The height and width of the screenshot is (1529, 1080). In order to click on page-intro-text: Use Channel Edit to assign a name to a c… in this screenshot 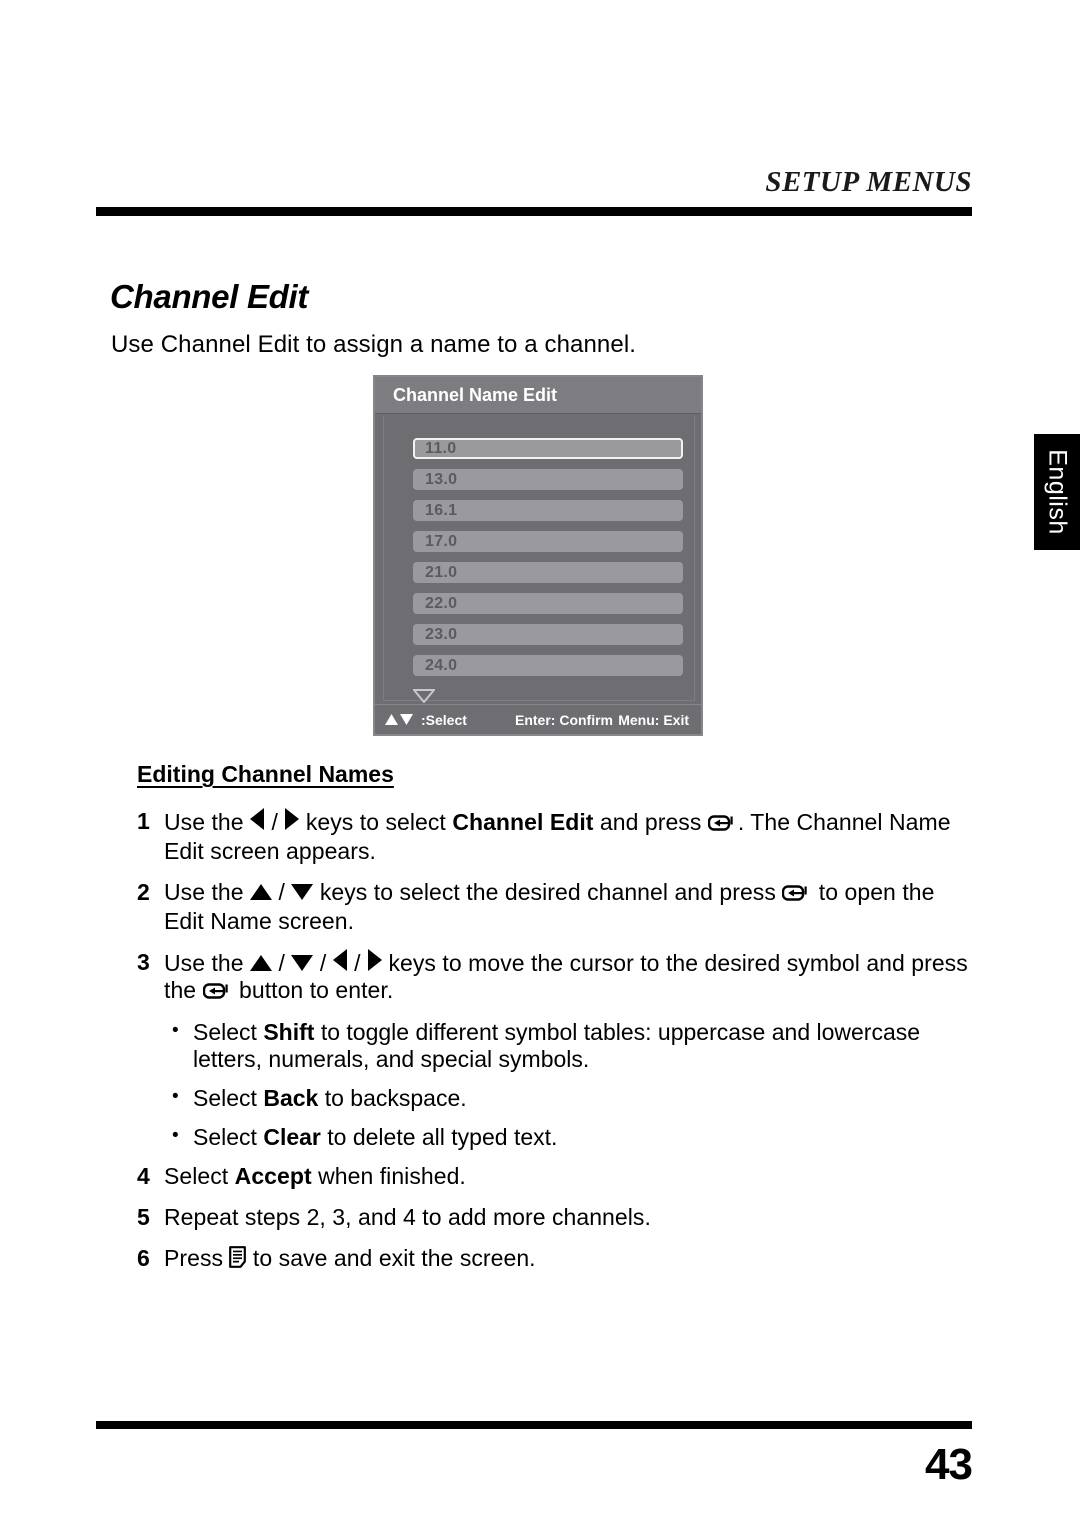, I will do `click(374, 344)`.